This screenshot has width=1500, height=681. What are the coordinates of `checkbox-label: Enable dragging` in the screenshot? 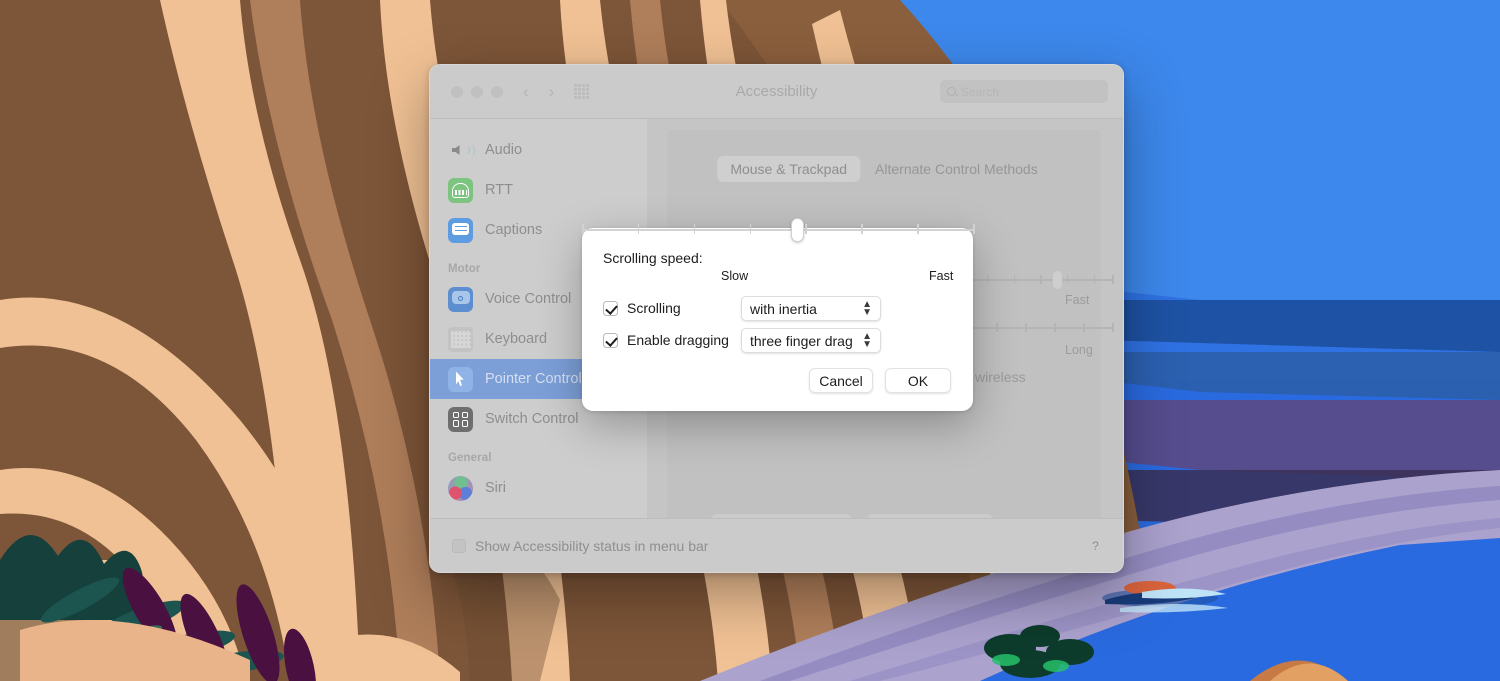 It's located at (678, 340).